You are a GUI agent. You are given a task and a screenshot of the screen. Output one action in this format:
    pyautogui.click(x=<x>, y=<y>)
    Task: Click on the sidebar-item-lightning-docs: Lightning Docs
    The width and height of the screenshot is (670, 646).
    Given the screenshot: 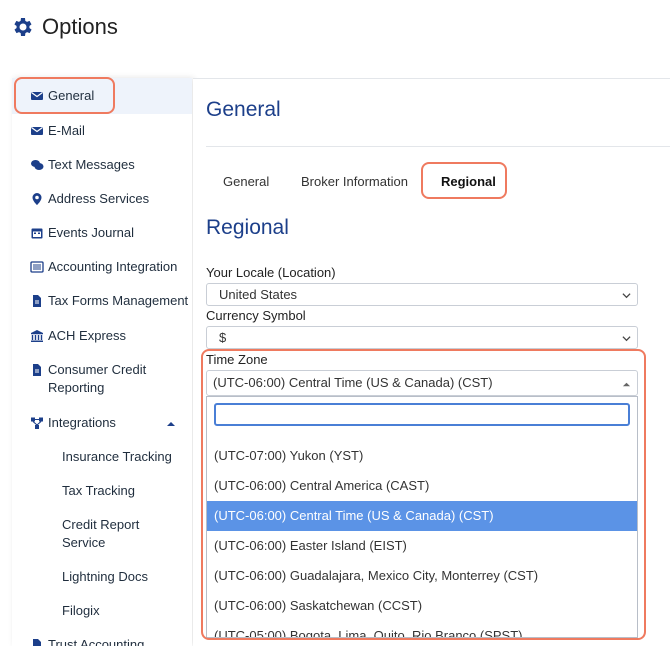 What is the action you would take?
    pyautogui.click(x=102, y=577)
    